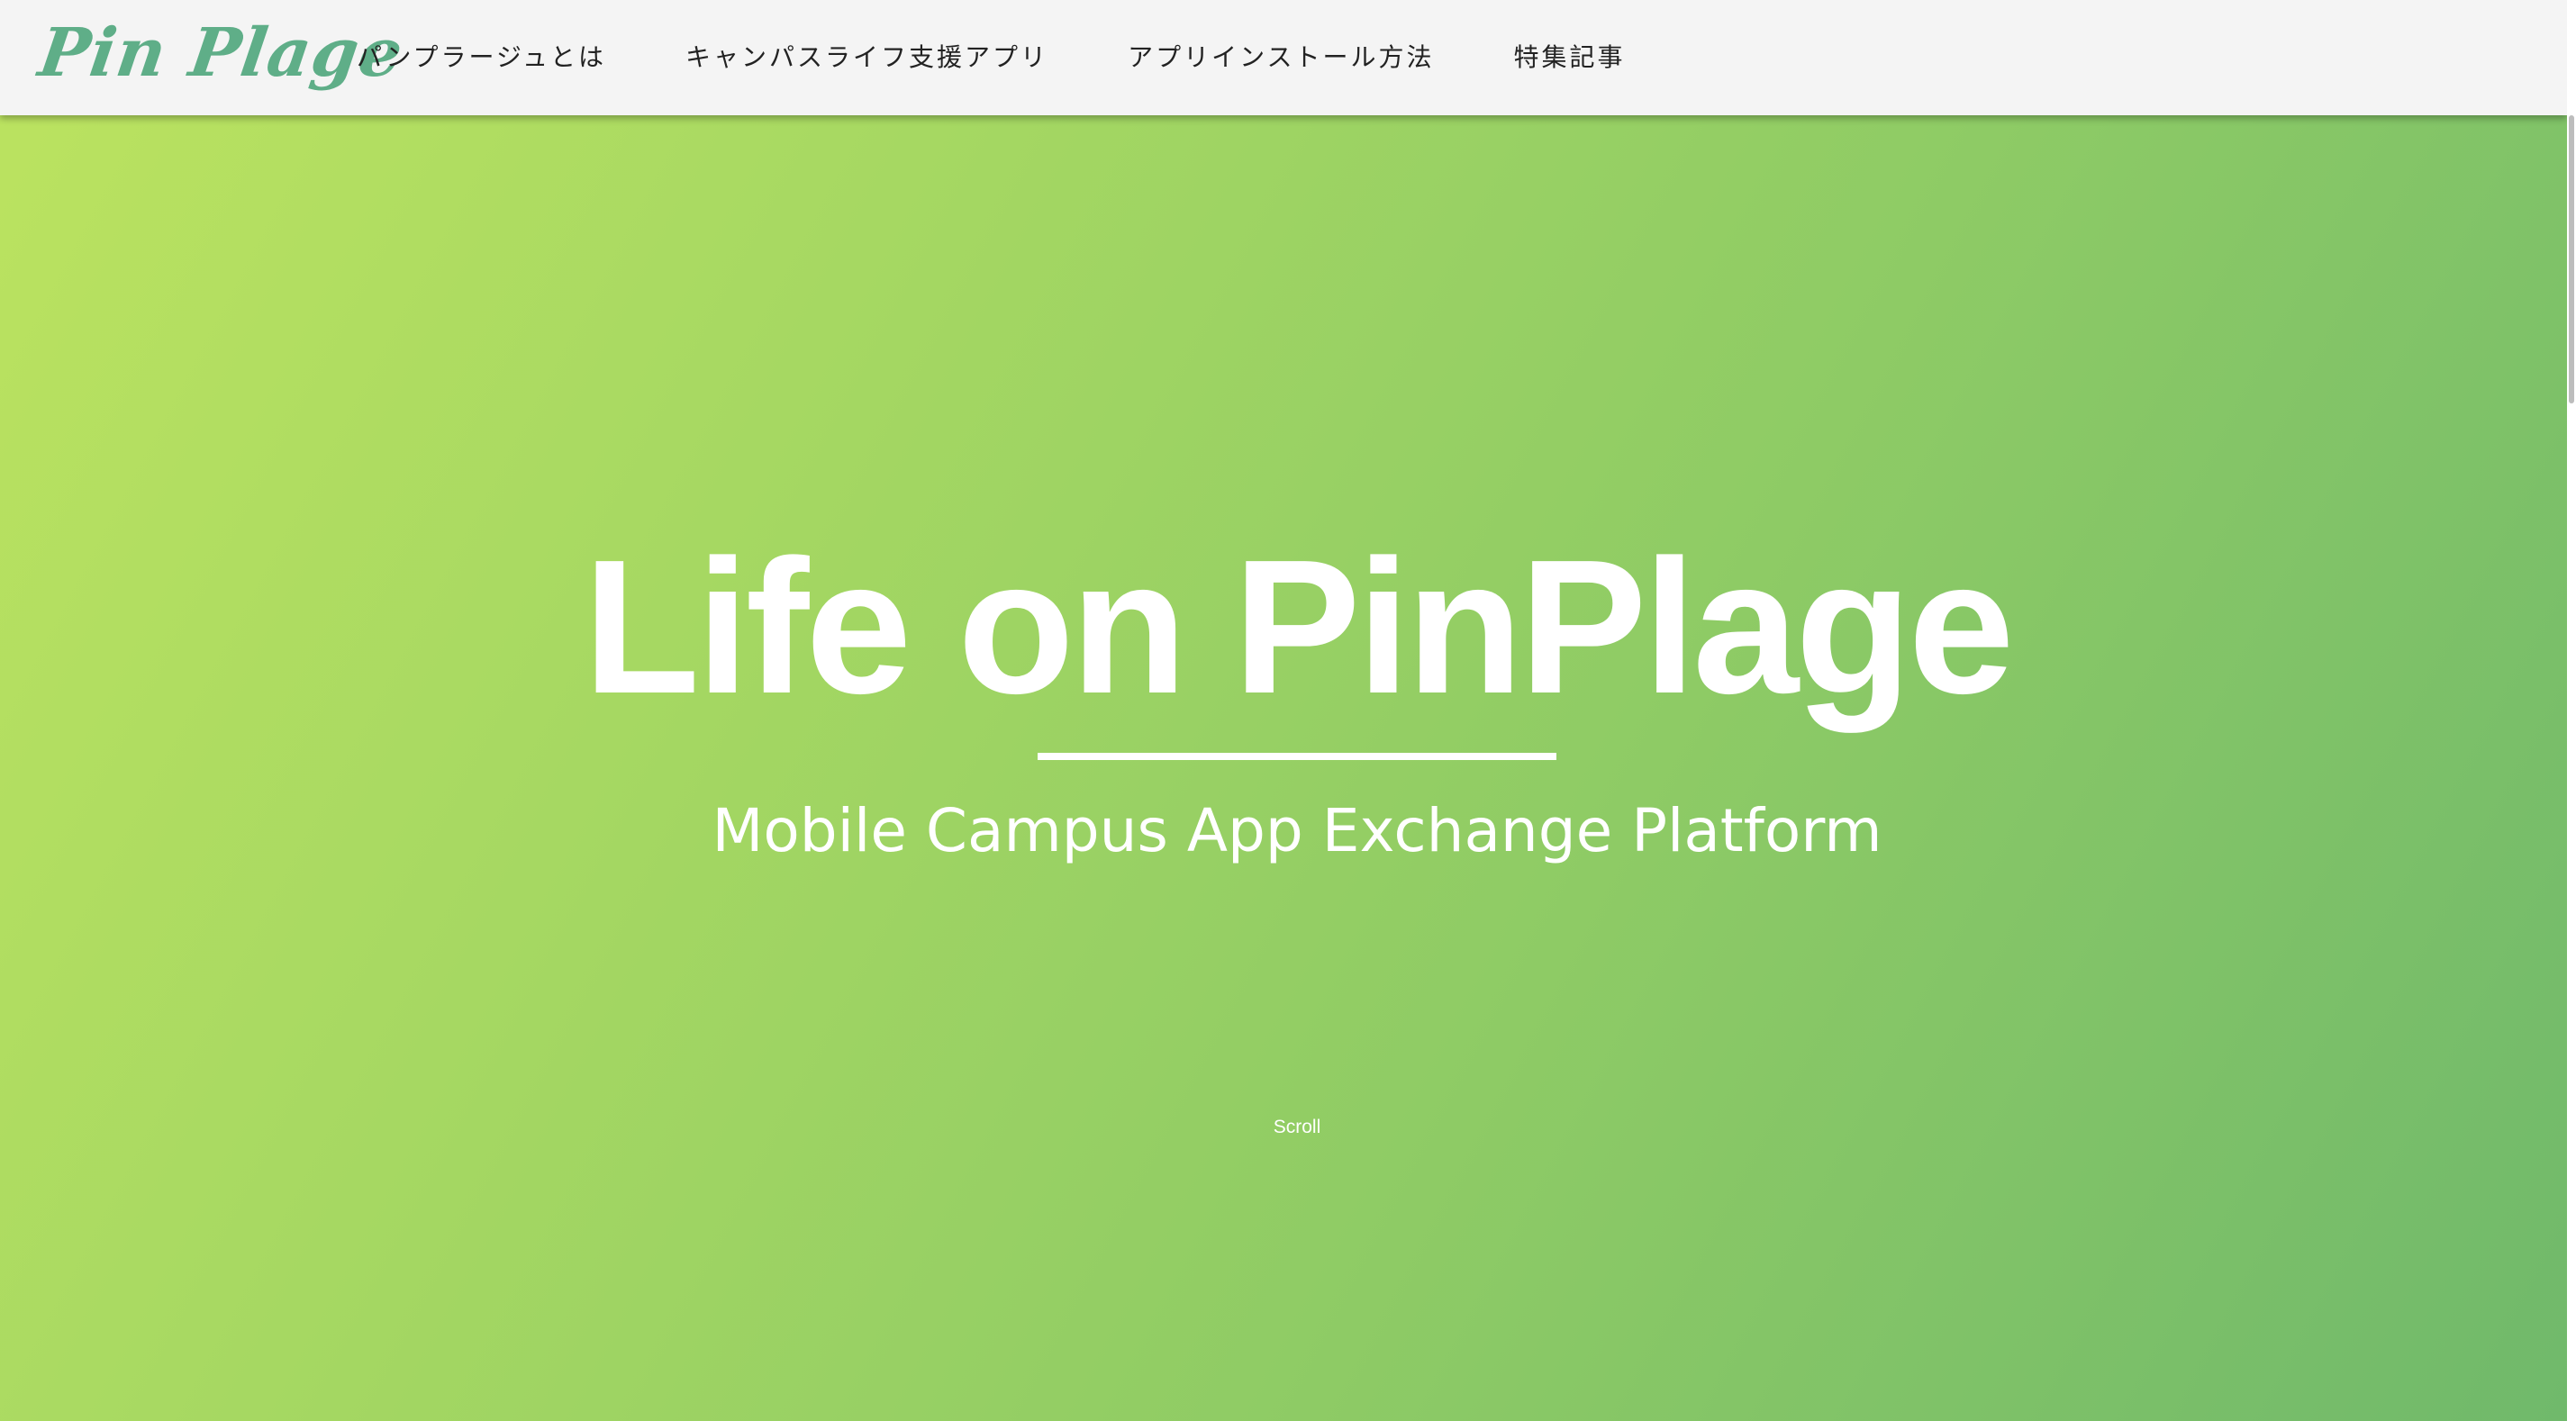 Image resolution: width=2576 pixels, height=1421 pixels. I want to click on nav-item-campus-apps: キャンパスライフ支援アプリ, so click(866, 57).